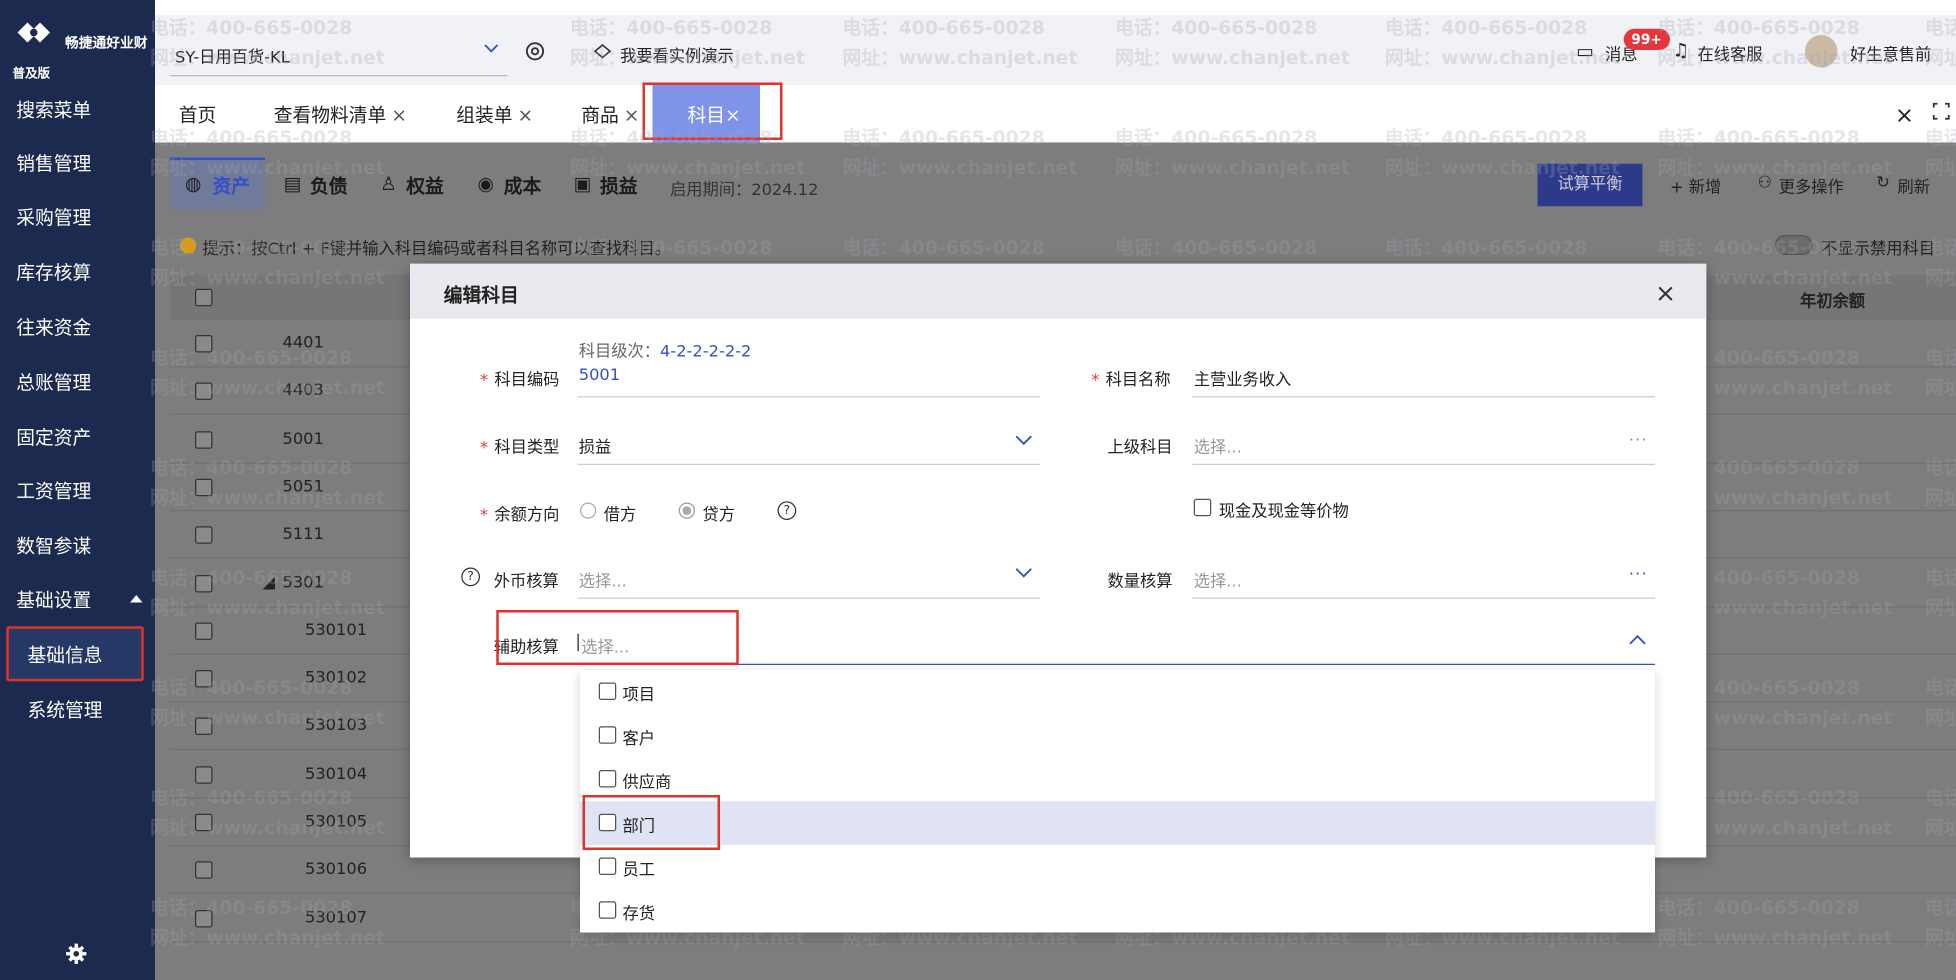  I want to click on avatar, so click(1821, 51).